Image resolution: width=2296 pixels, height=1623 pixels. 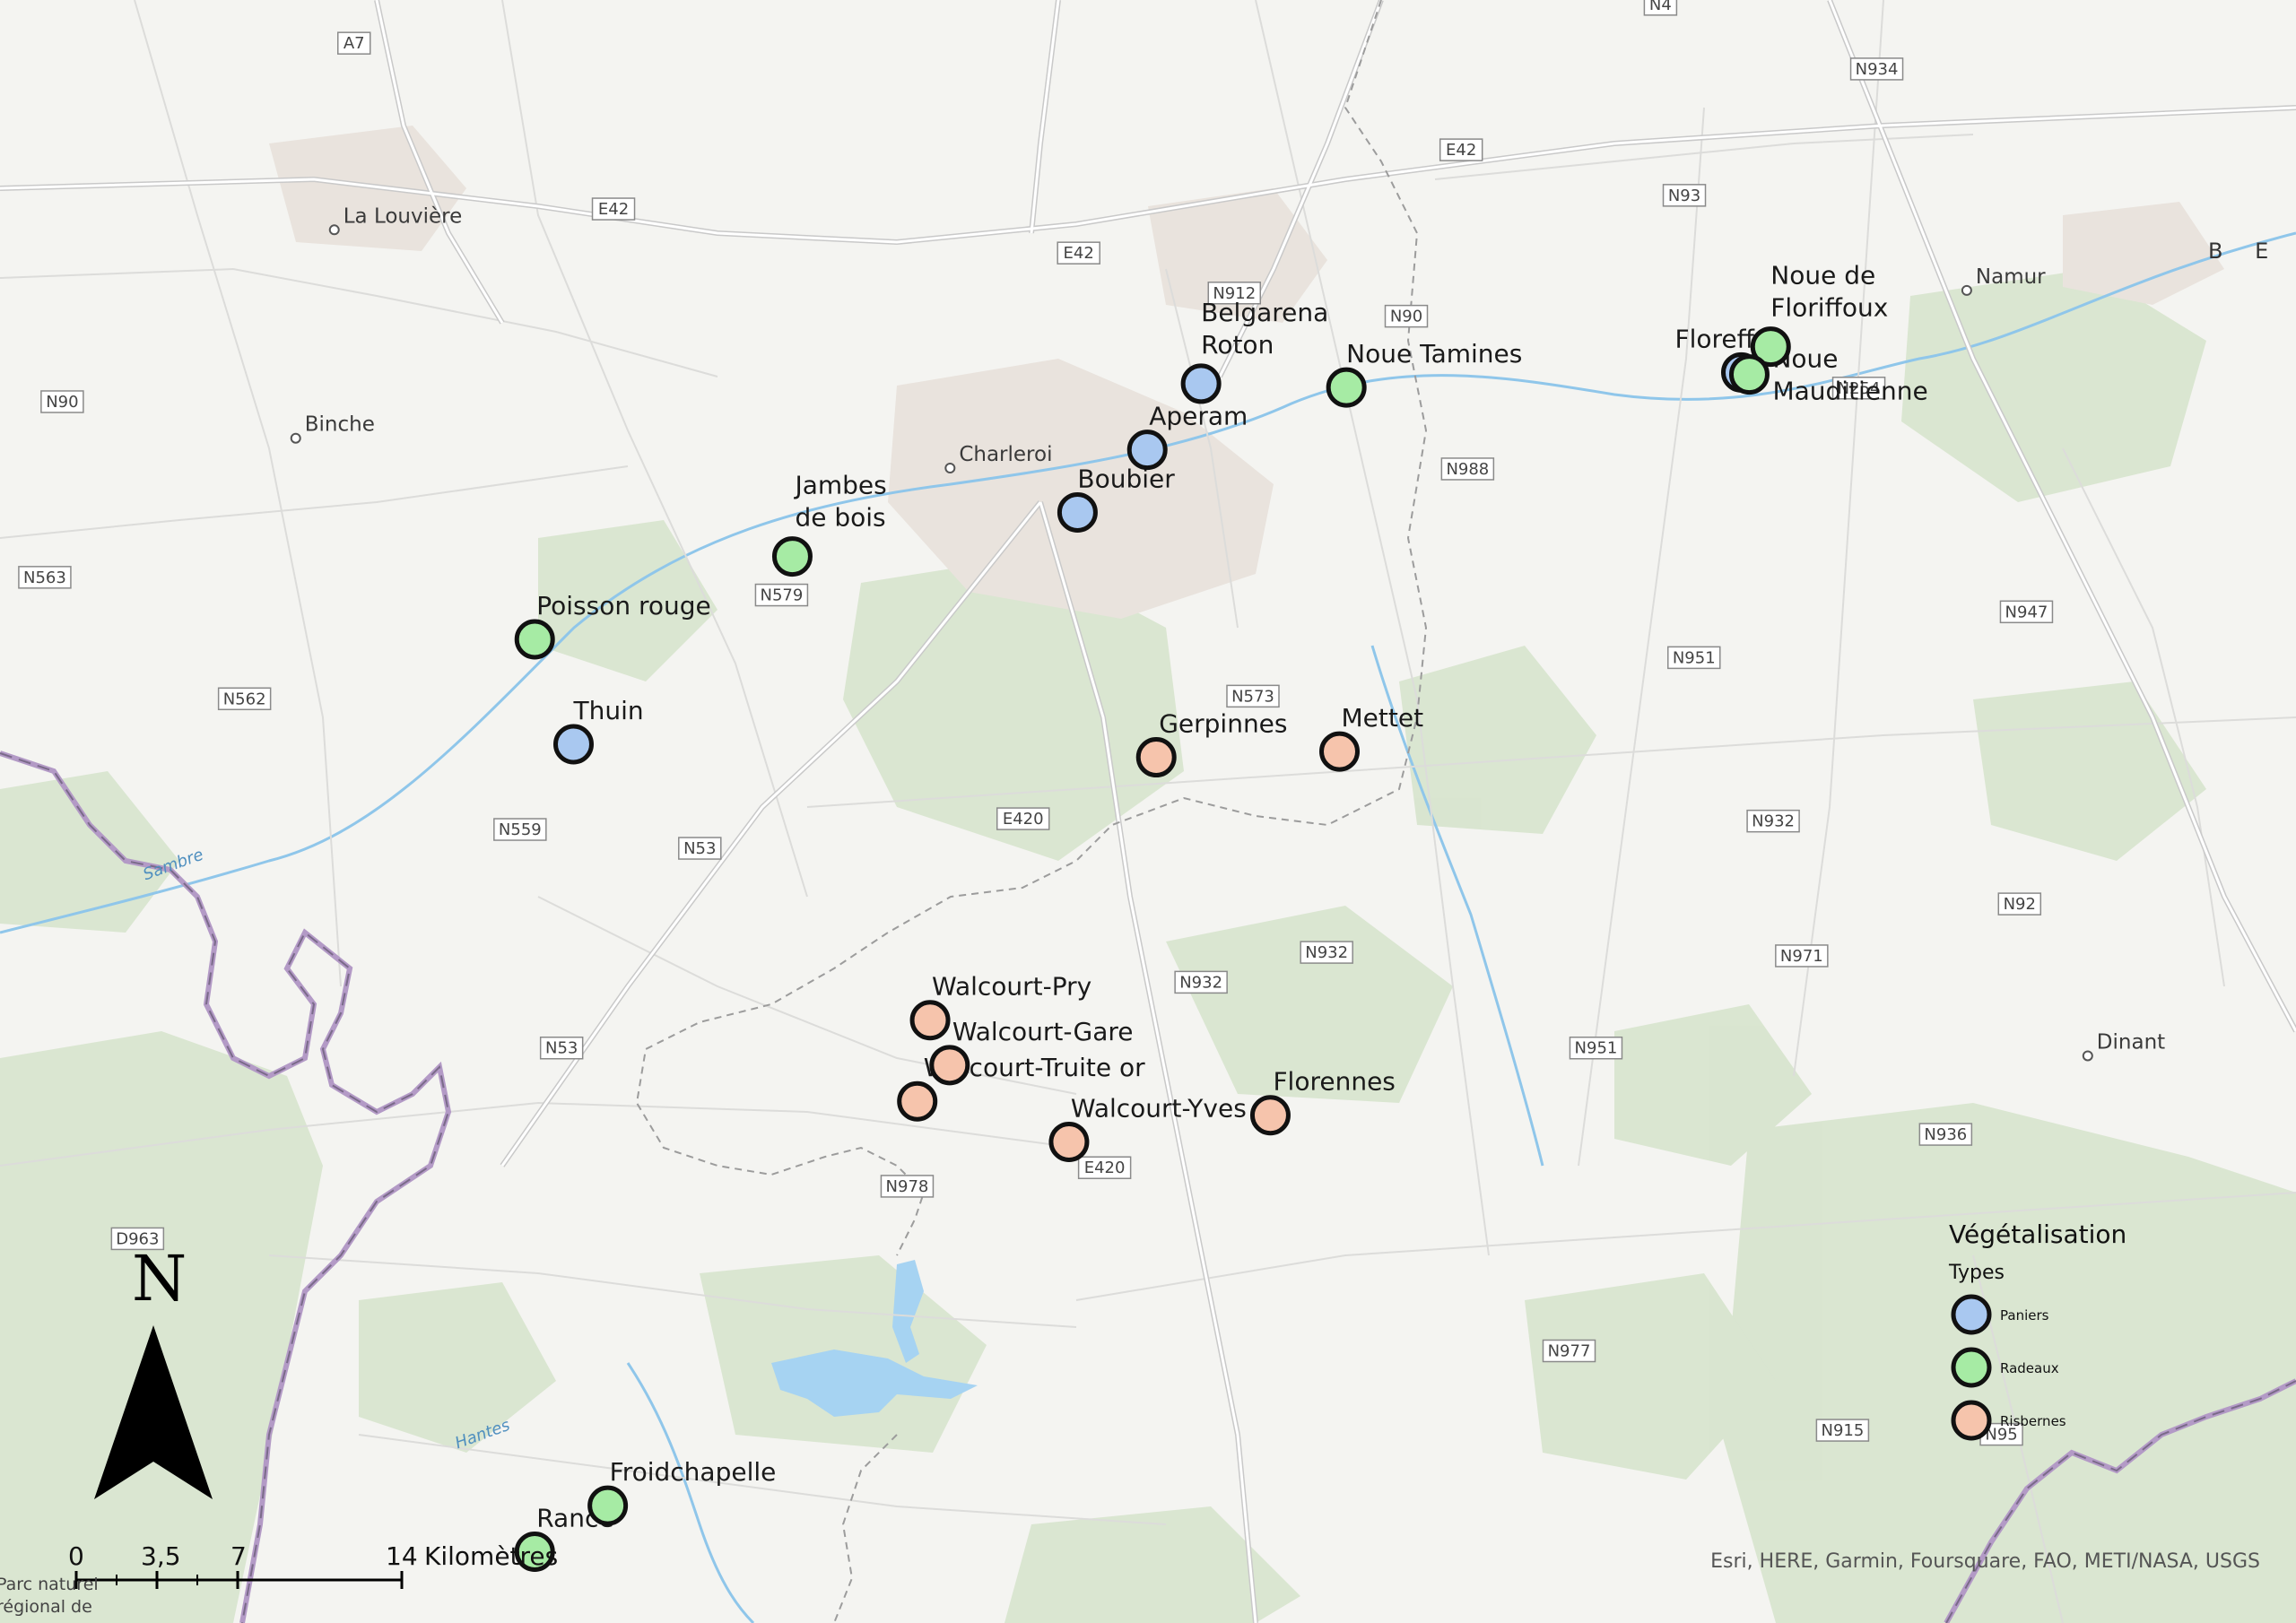 What do you see at coordinates (608, 1505) in the screenshot?
I see `site-marker-froidchapelle` at bounding box center [608, 1505].